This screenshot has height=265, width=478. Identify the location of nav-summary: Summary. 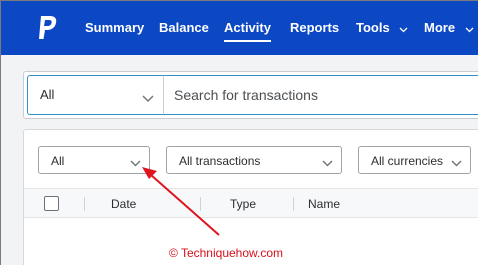
(114, 29).